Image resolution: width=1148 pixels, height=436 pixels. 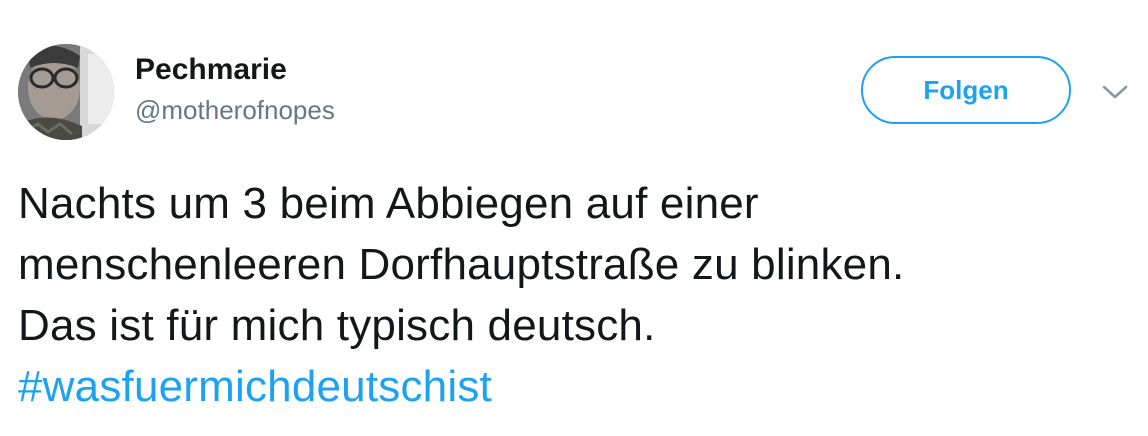 I want to click on avatar, so click(x=66, y=92).